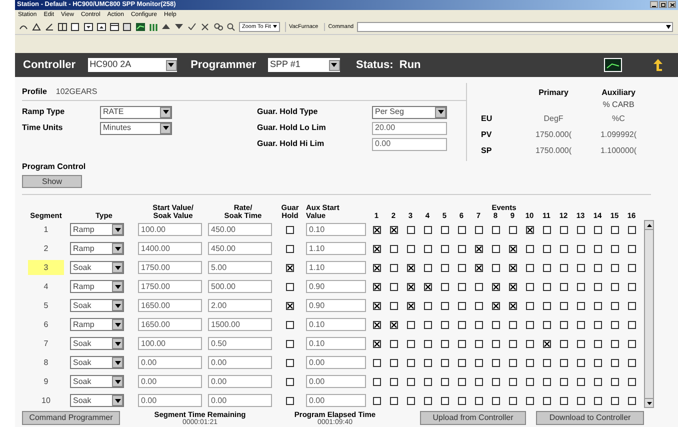 The width and height of the screenshot is (678, 427). I want to click on rate-field: 5.00, so click(240, 267).